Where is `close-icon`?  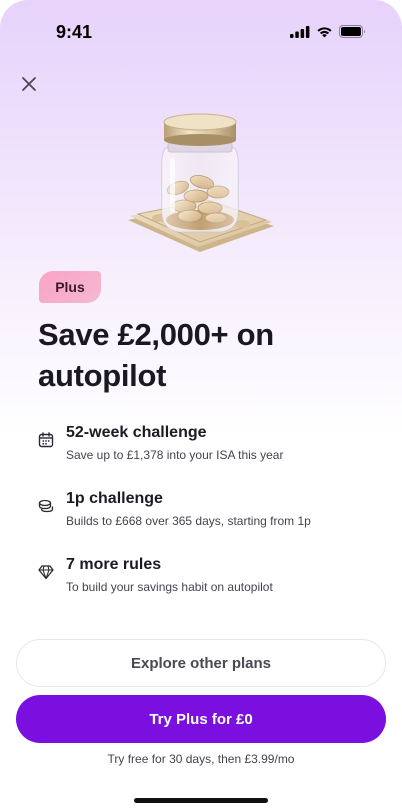 close-icon is located at coordinates (29, 84).